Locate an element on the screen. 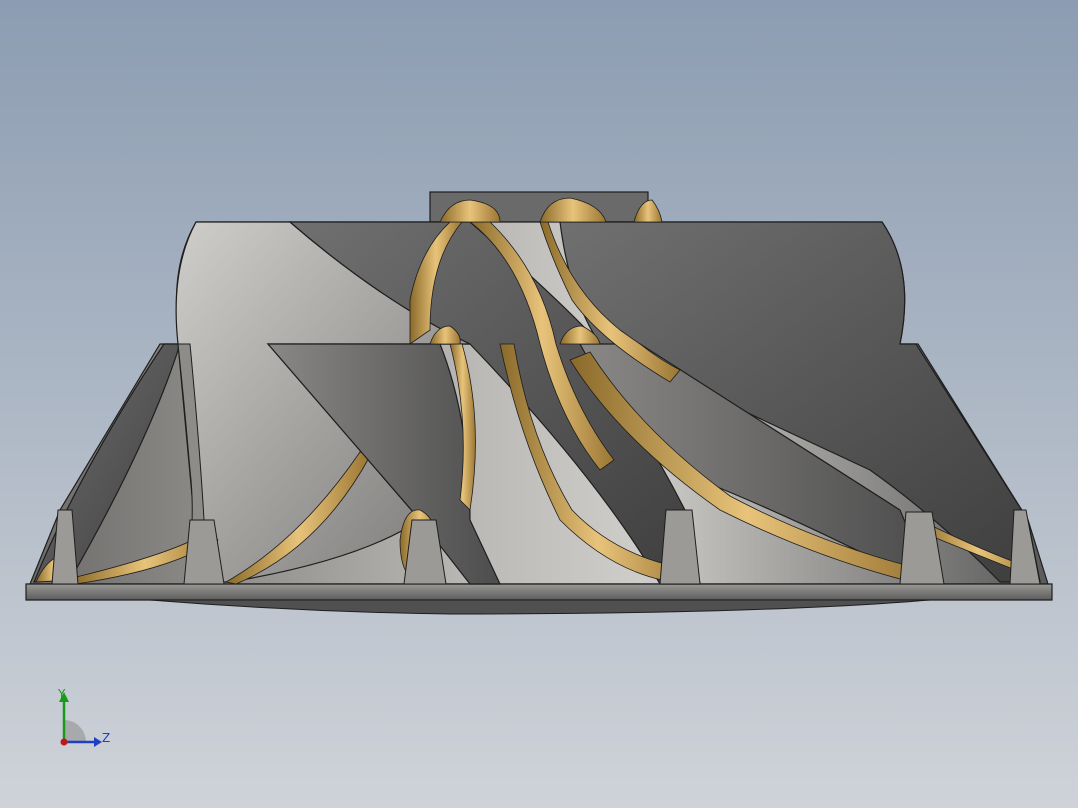 This screenshot has width=1078, height=808. z-axis-label: Z is located at coordinates (106, 738).